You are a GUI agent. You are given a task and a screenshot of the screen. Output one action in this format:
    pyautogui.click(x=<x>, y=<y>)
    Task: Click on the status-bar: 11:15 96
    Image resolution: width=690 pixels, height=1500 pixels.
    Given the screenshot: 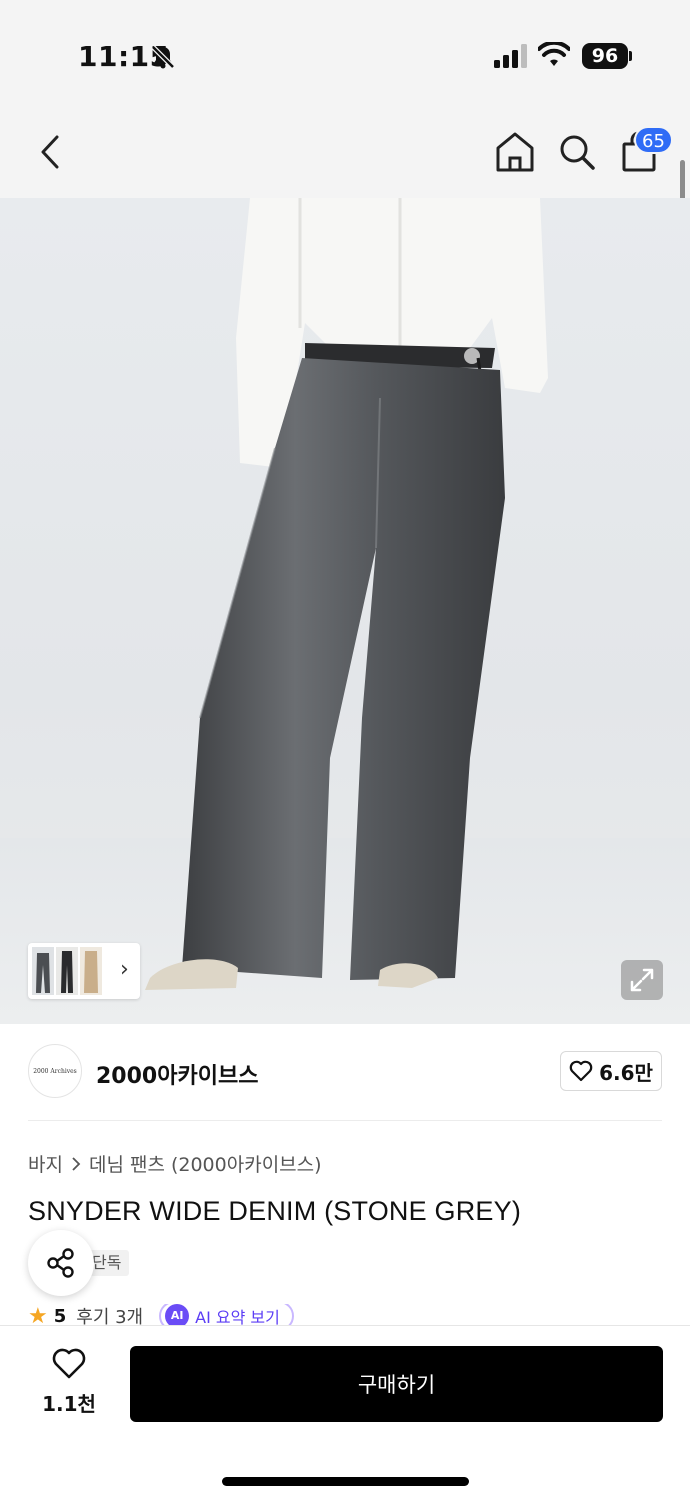 What is the action you would take?
    pyautogui.click(x=345, y=55)
    